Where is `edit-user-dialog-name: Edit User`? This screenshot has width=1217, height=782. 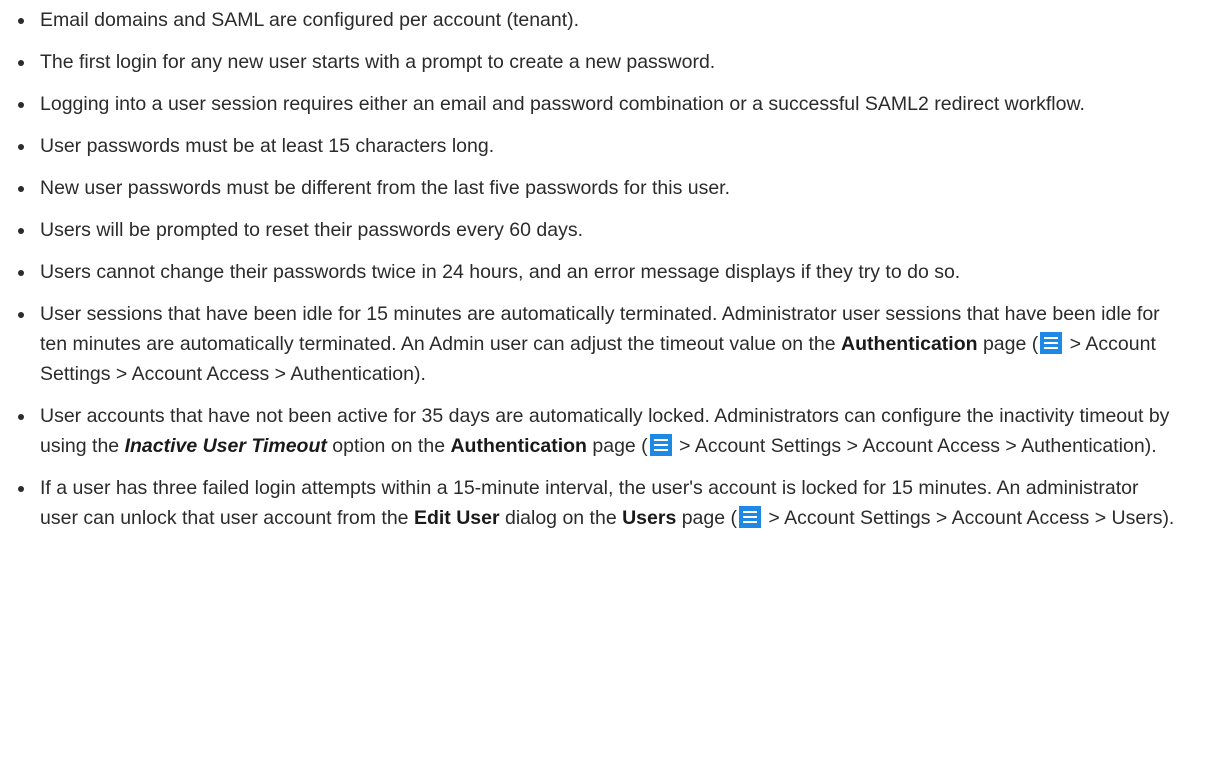 edit-user-dialog-name: Edit User is located at coordinates (456, 518).